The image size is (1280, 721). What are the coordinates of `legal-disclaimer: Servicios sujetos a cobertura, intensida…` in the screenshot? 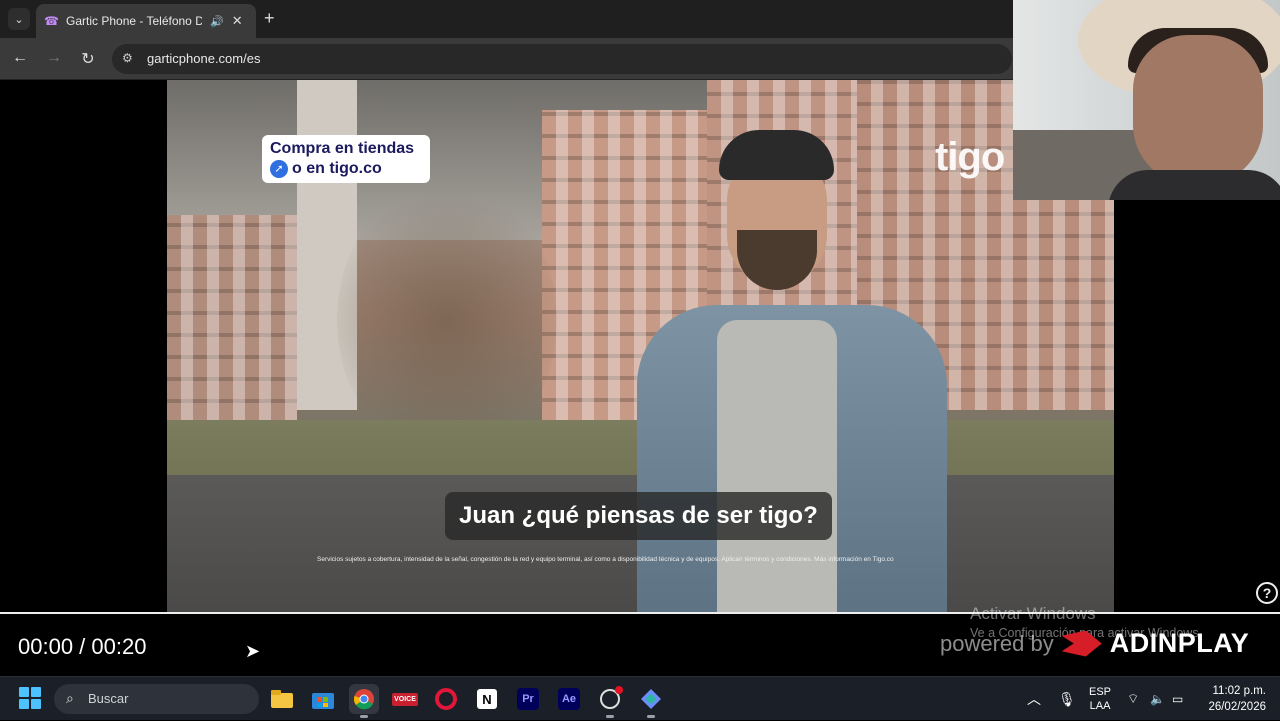 It's located at (605, 559).